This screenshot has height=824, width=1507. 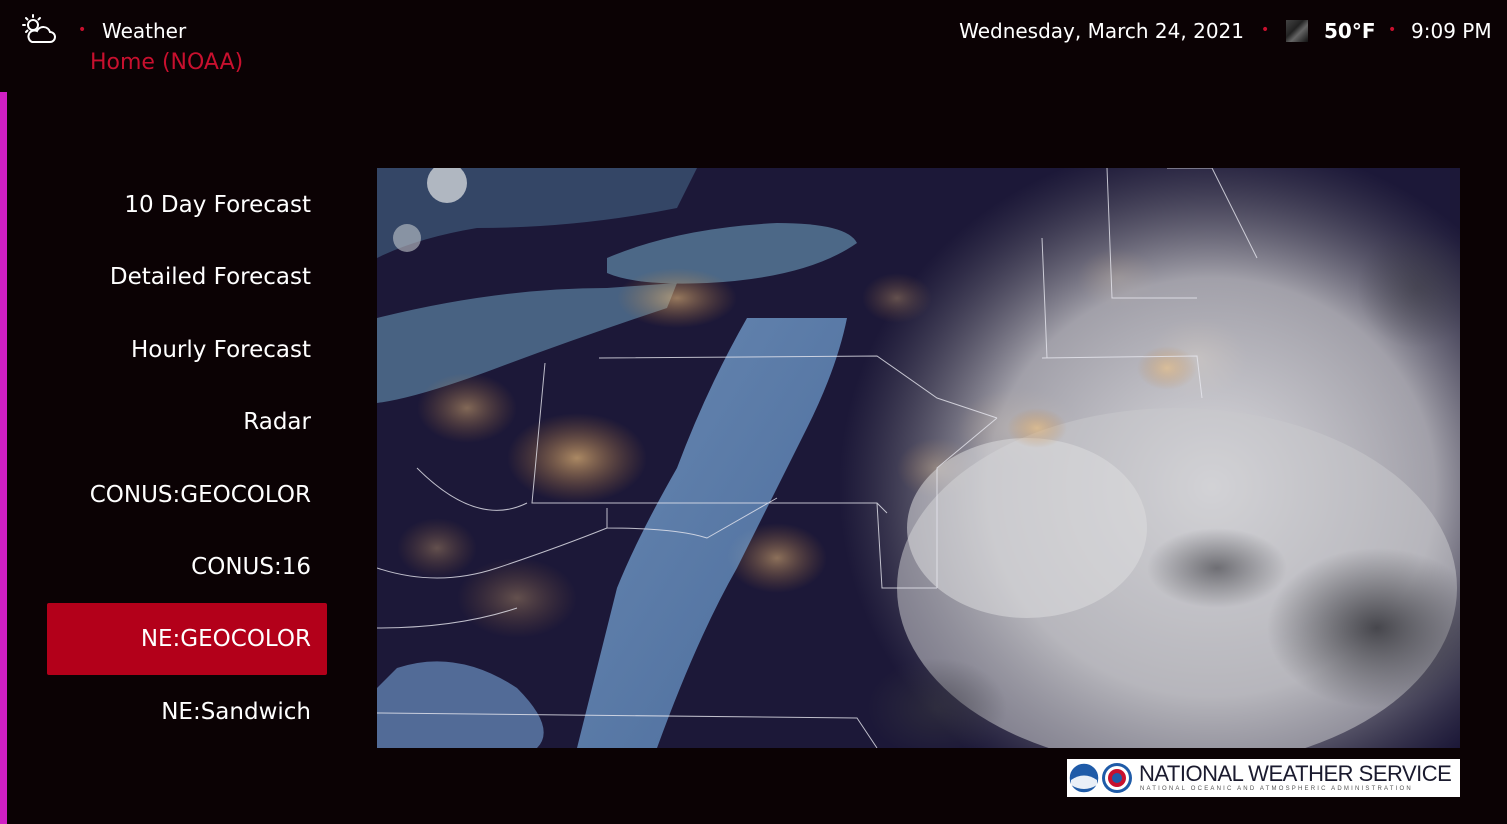 I want to click on scroll-indicator, so click(x=3, y=458).